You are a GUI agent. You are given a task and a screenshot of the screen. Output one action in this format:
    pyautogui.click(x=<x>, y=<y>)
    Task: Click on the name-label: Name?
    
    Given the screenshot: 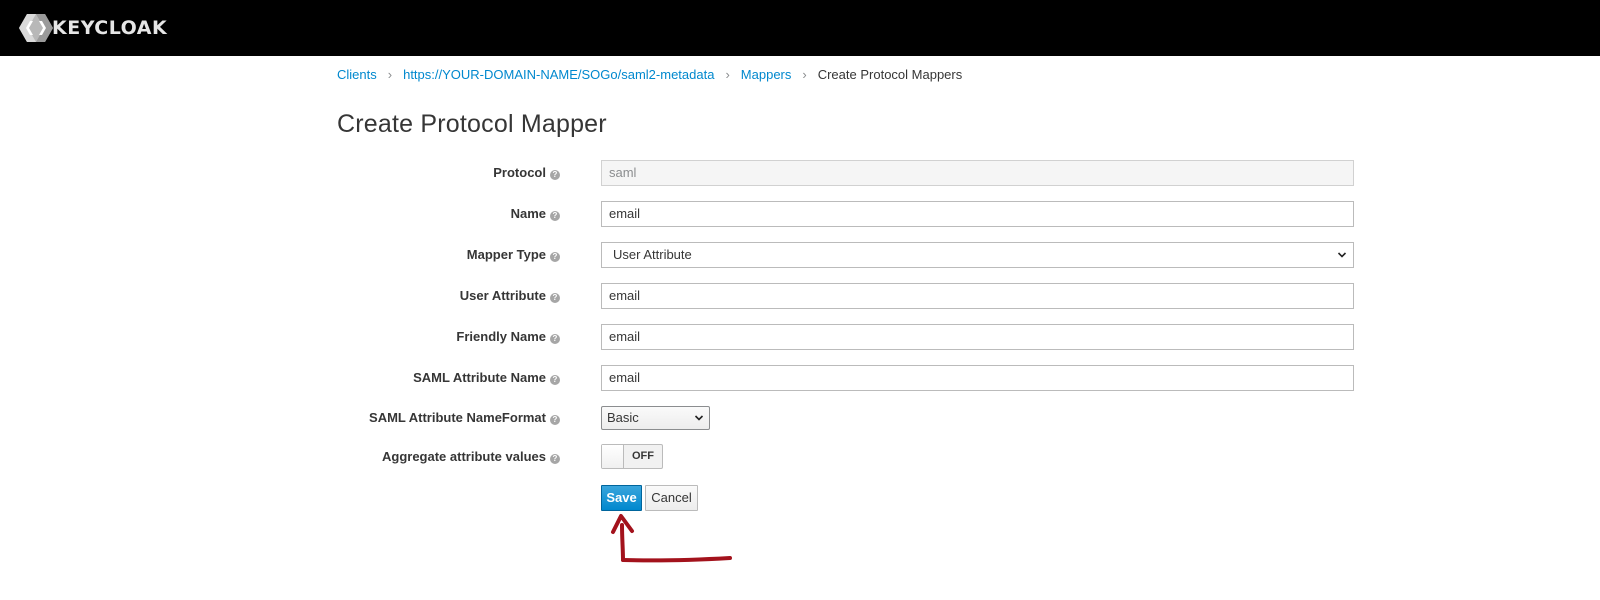 What is the action you would take?
    pyautogui.click(x=535, y=214)
    